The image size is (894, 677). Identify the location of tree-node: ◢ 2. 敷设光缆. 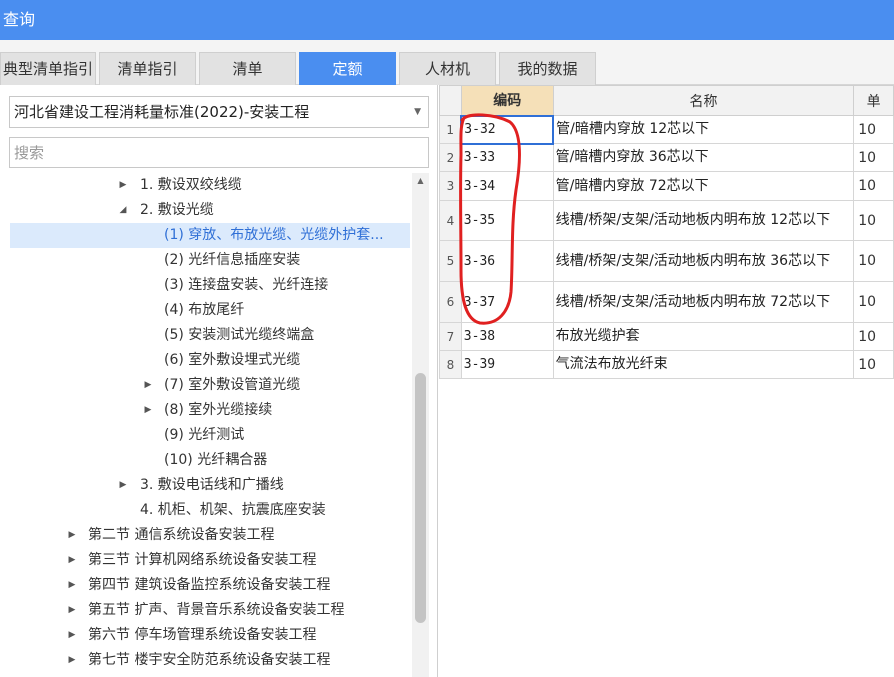
(206, 210).